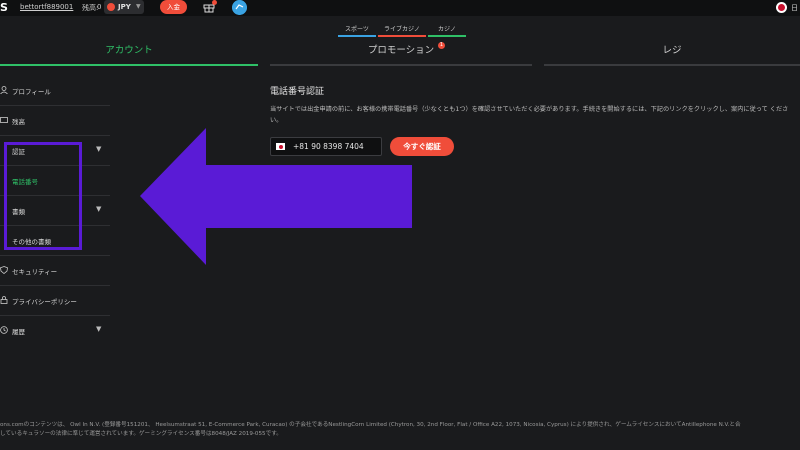 This screenshot has width=800, height=450. What do you see at coordinates (4, 7) in the screenshot?
I see `site-logo: S` at bounding box center [4, 7].